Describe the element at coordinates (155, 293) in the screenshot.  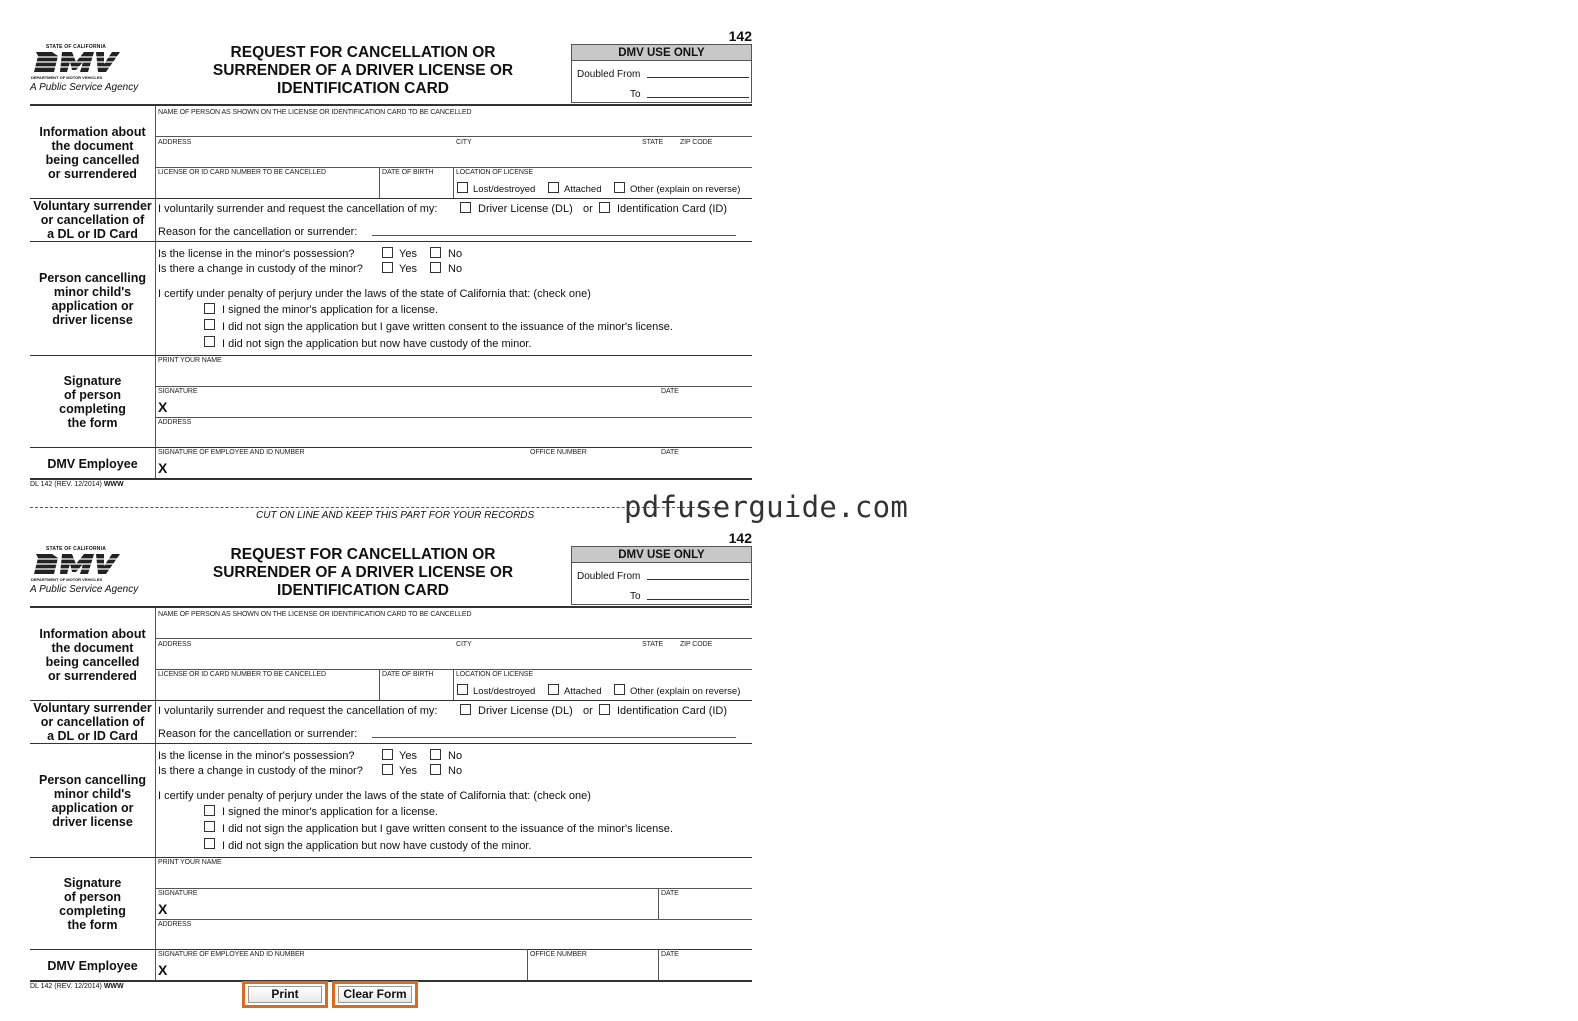
I see `column-divider` at that location.